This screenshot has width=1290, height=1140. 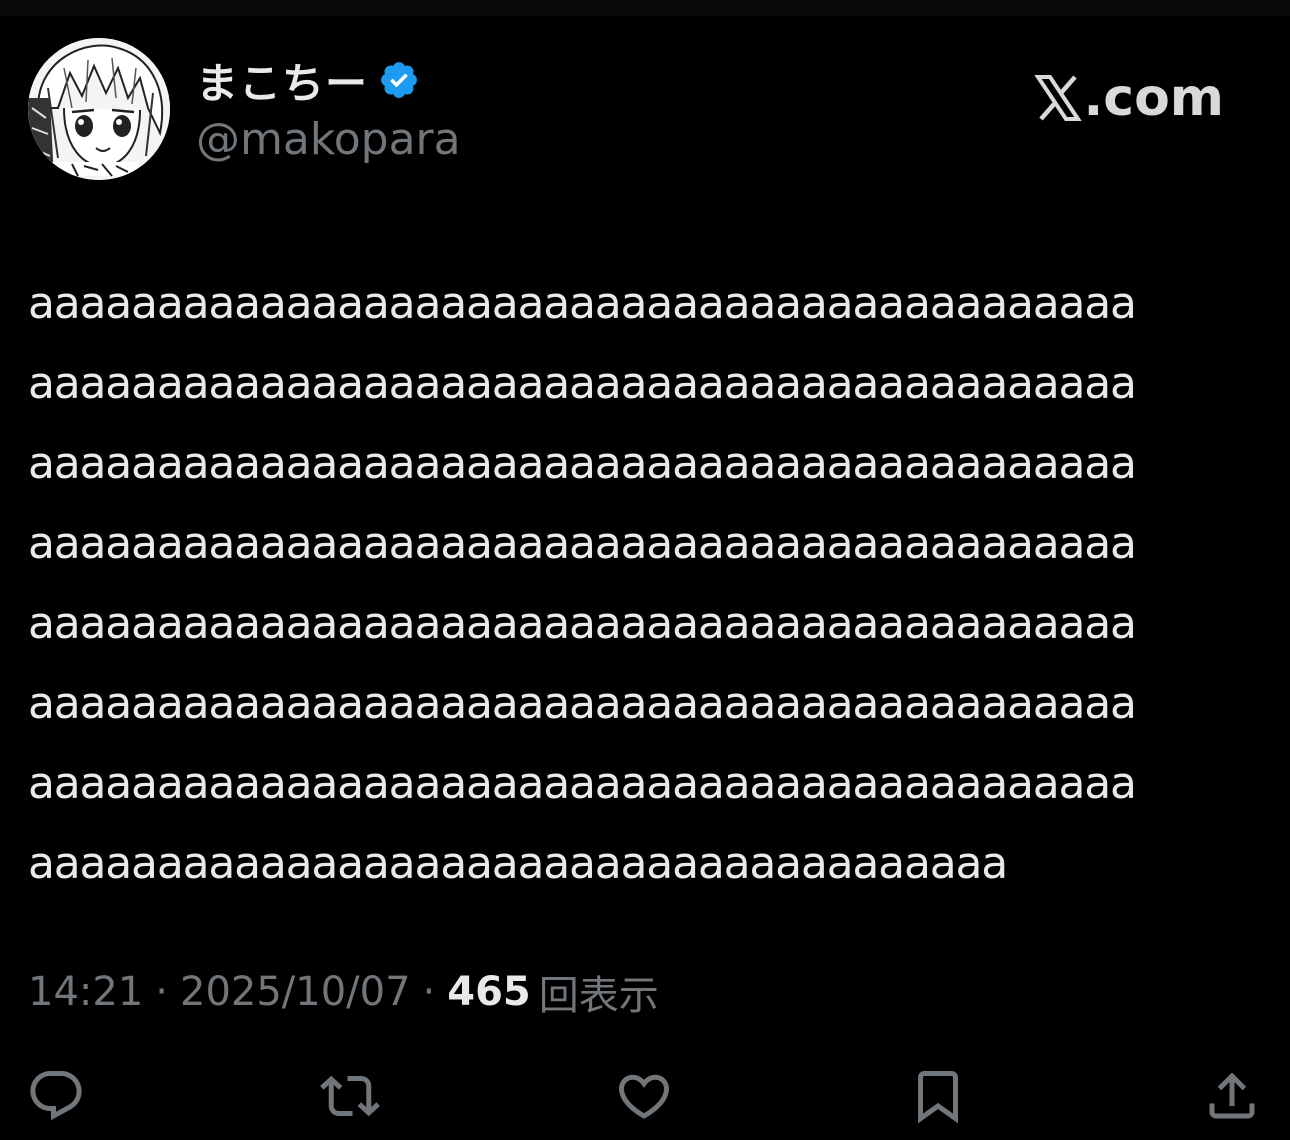 I want to click on views-label: 回表示, so click(x=599, y=992).